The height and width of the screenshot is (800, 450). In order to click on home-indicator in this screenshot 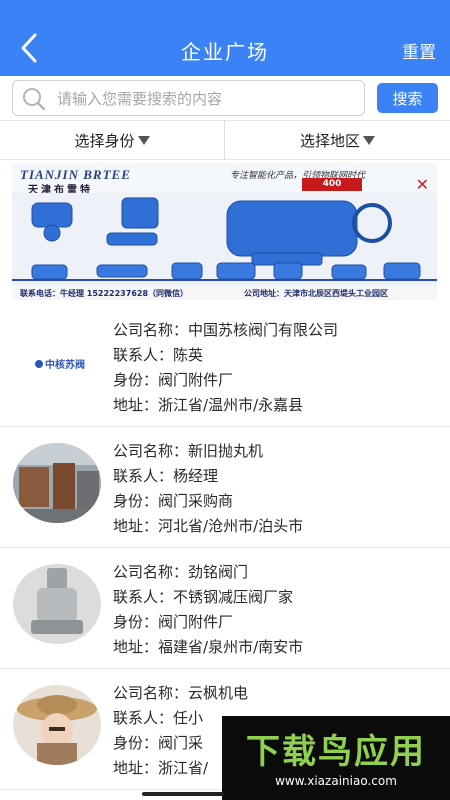, I will do `click(183, 794)`.